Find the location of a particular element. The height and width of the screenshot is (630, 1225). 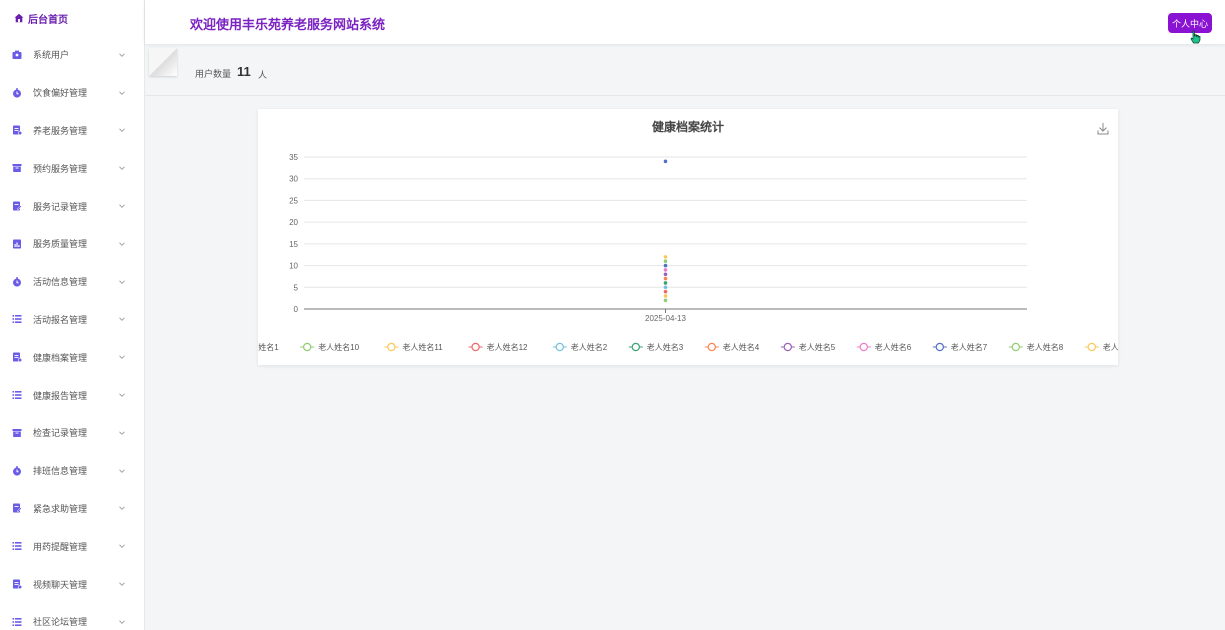

legend-item: 老人姓名7 is located at coordinates (960, 347).